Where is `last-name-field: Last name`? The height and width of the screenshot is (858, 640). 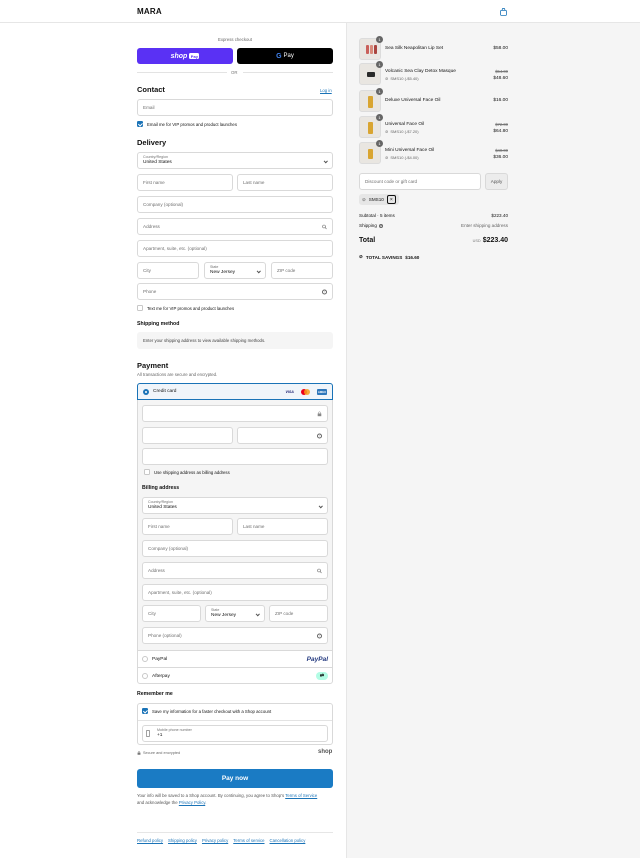
last-name-field: Last name is located at coordinates (285, 182).